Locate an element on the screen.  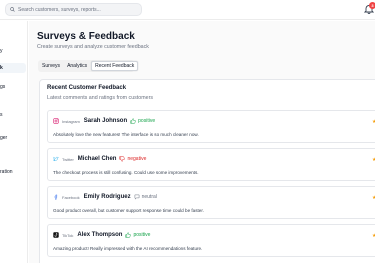
tab-analytics: Analytics is located at coordinates (77, 66).